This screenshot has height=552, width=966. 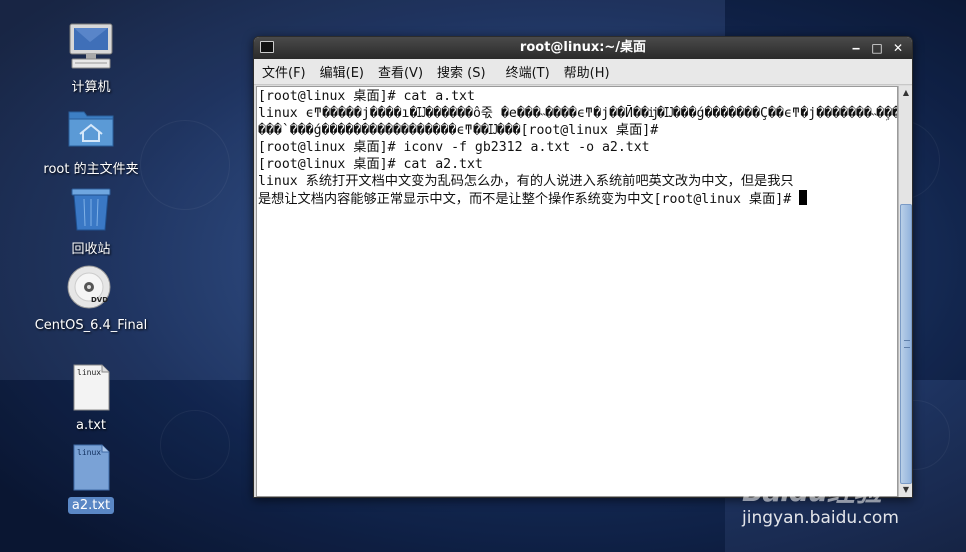 I want to click on desktop-icon-label: a.txt, so click(x=91, y=425).